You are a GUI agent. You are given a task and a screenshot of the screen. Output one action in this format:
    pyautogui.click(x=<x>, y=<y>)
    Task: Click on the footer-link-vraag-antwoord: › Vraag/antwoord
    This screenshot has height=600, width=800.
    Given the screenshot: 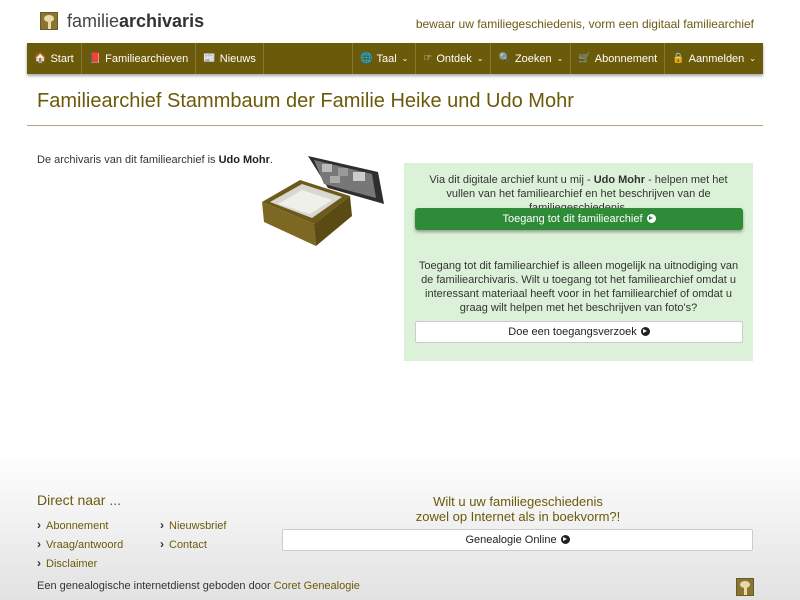 What is the action you would take?
    pyautogui.click(x=80, y=544)
    